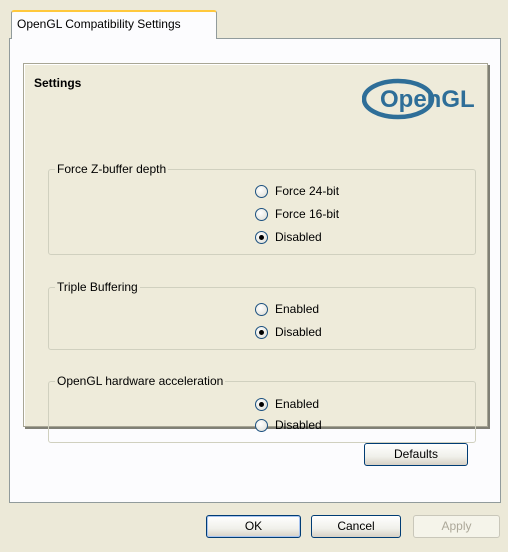  I want to click on tab-opengl-compatibility-settings: OpenGL Compatibility Settings, so click(114, 24).